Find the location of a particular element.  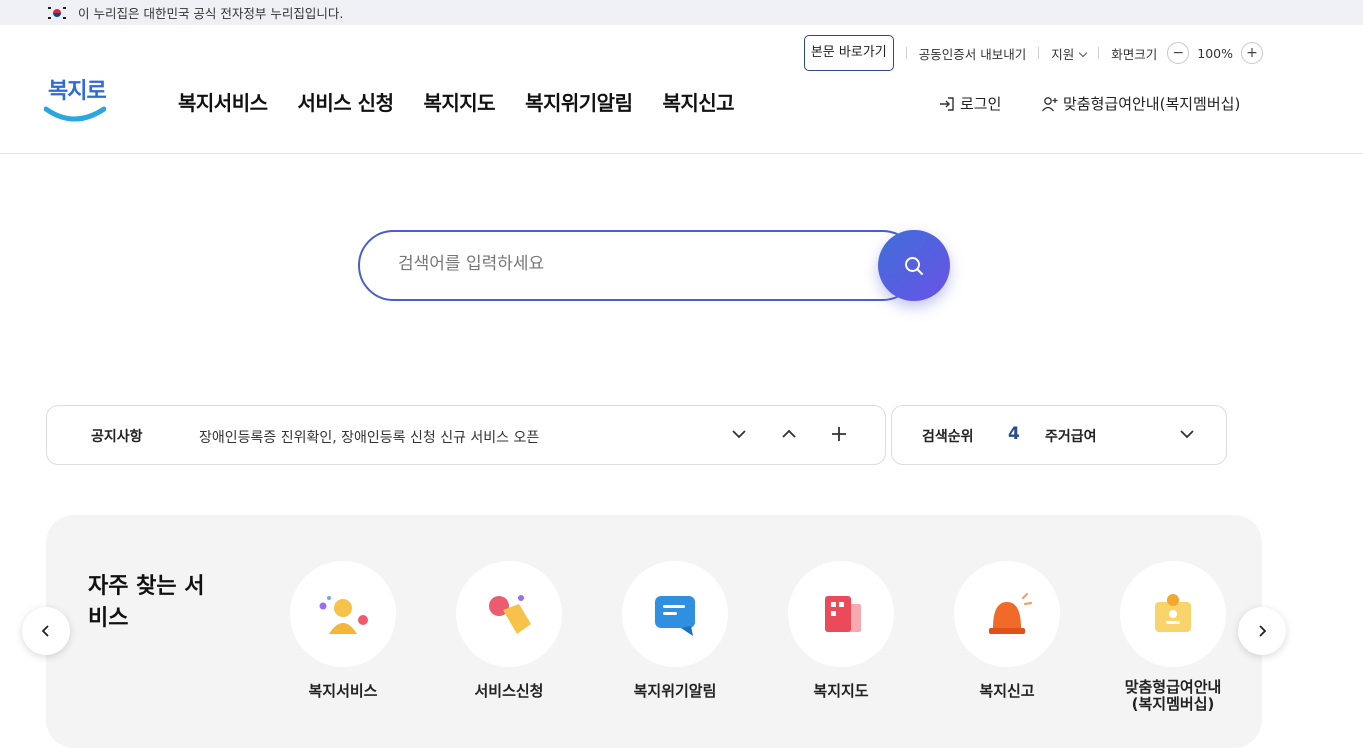

fav-item-service-apply: 서비스신청 is located at coordinates (509, 630).